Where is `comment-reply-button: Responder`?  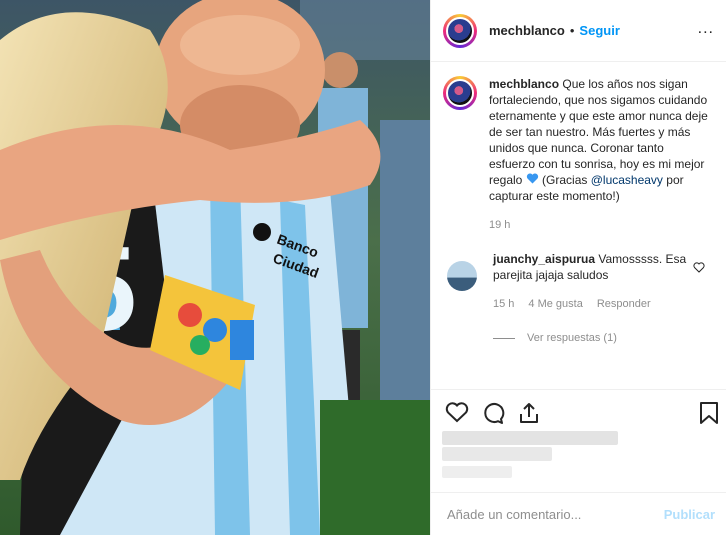
comment-reply-button: Responder is located at coordinates (624, 304).